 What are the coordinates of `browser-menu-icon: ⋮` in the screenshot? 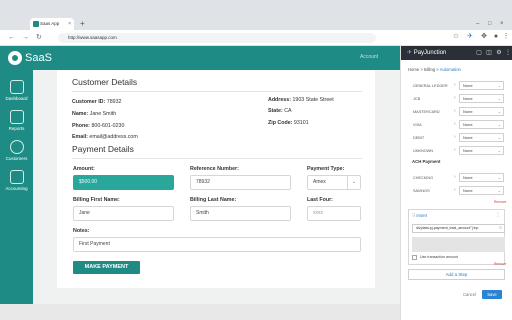 It's located at (506, 37).